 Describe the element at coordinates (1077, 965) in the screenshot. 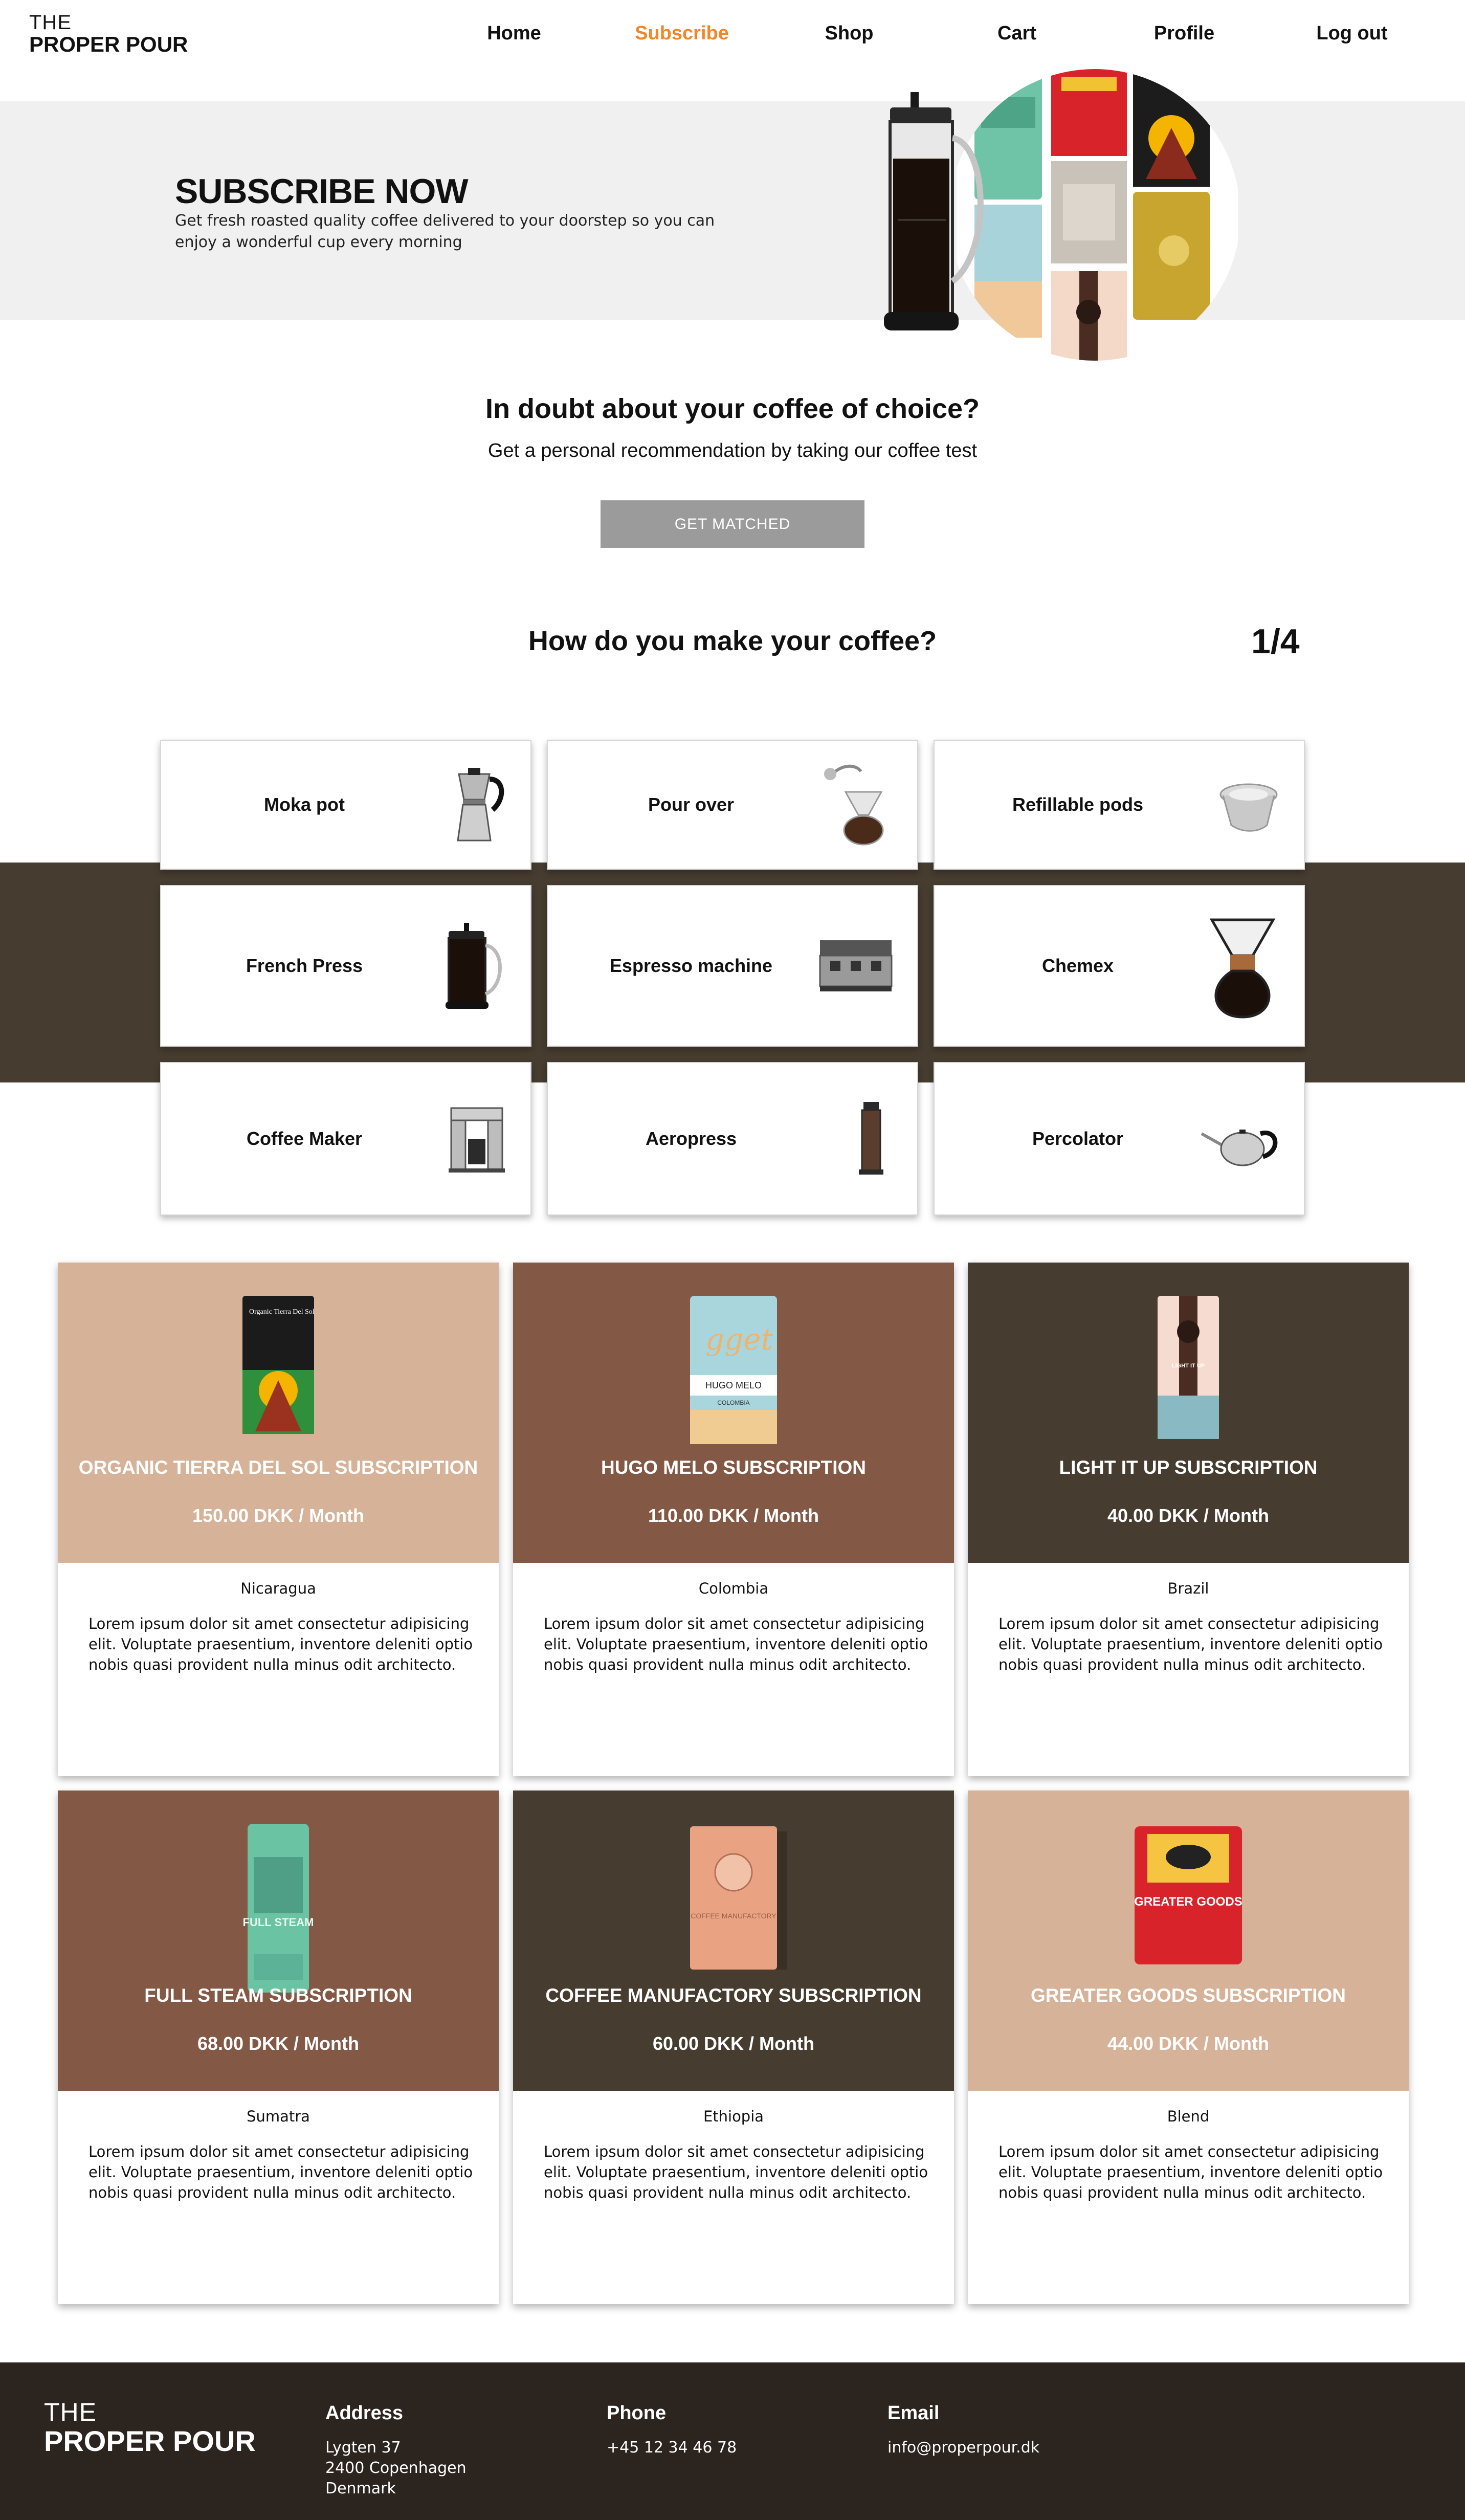

I see `method-label: Chemex` at that location.